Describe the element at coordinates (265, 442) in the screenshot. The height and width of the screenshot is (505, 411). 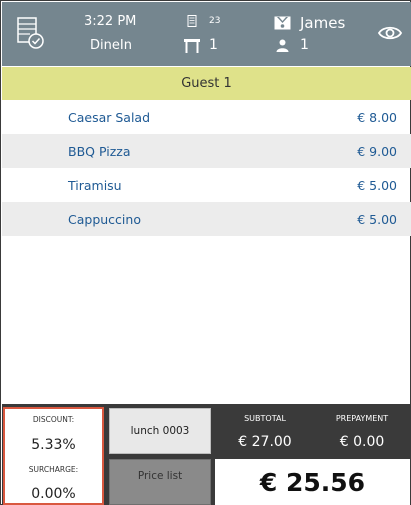
I see `subtotal-value: € 27.00` at that location.